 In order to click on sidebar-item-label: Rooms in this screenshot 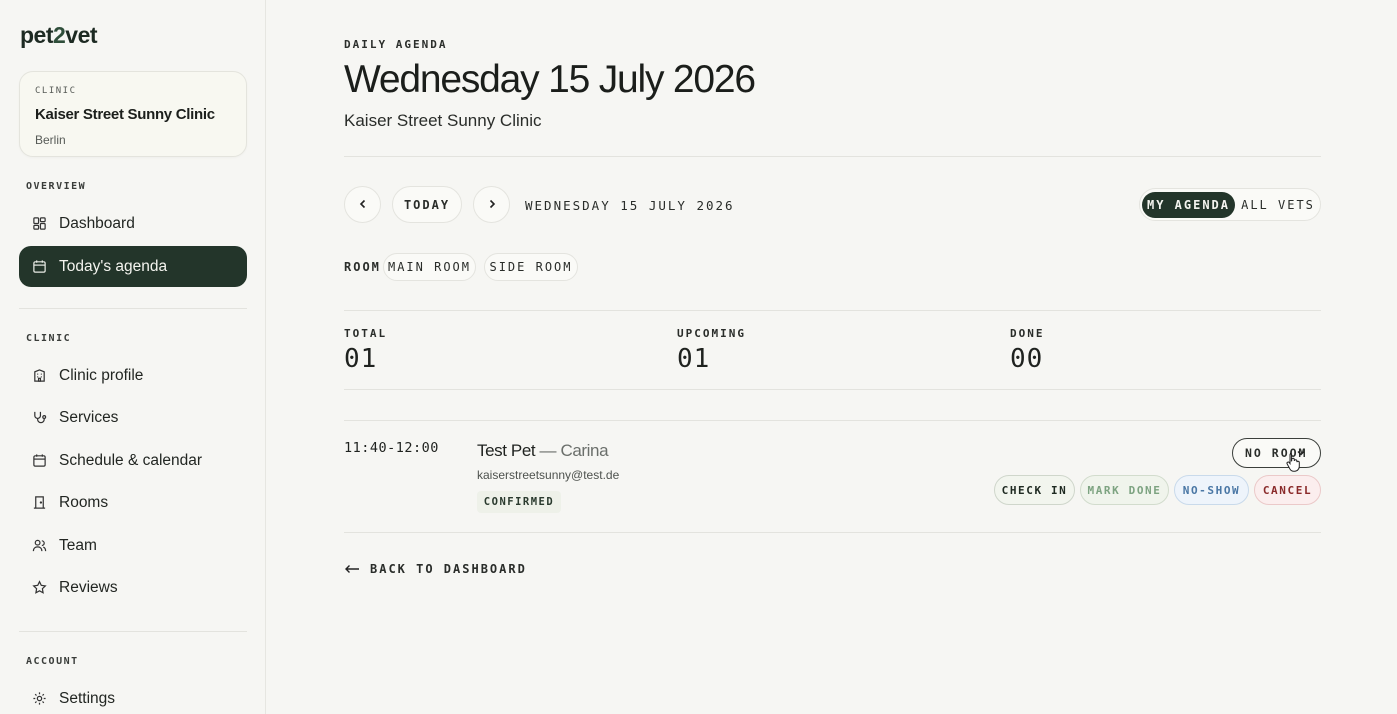, I will do `click(84, 502)`.